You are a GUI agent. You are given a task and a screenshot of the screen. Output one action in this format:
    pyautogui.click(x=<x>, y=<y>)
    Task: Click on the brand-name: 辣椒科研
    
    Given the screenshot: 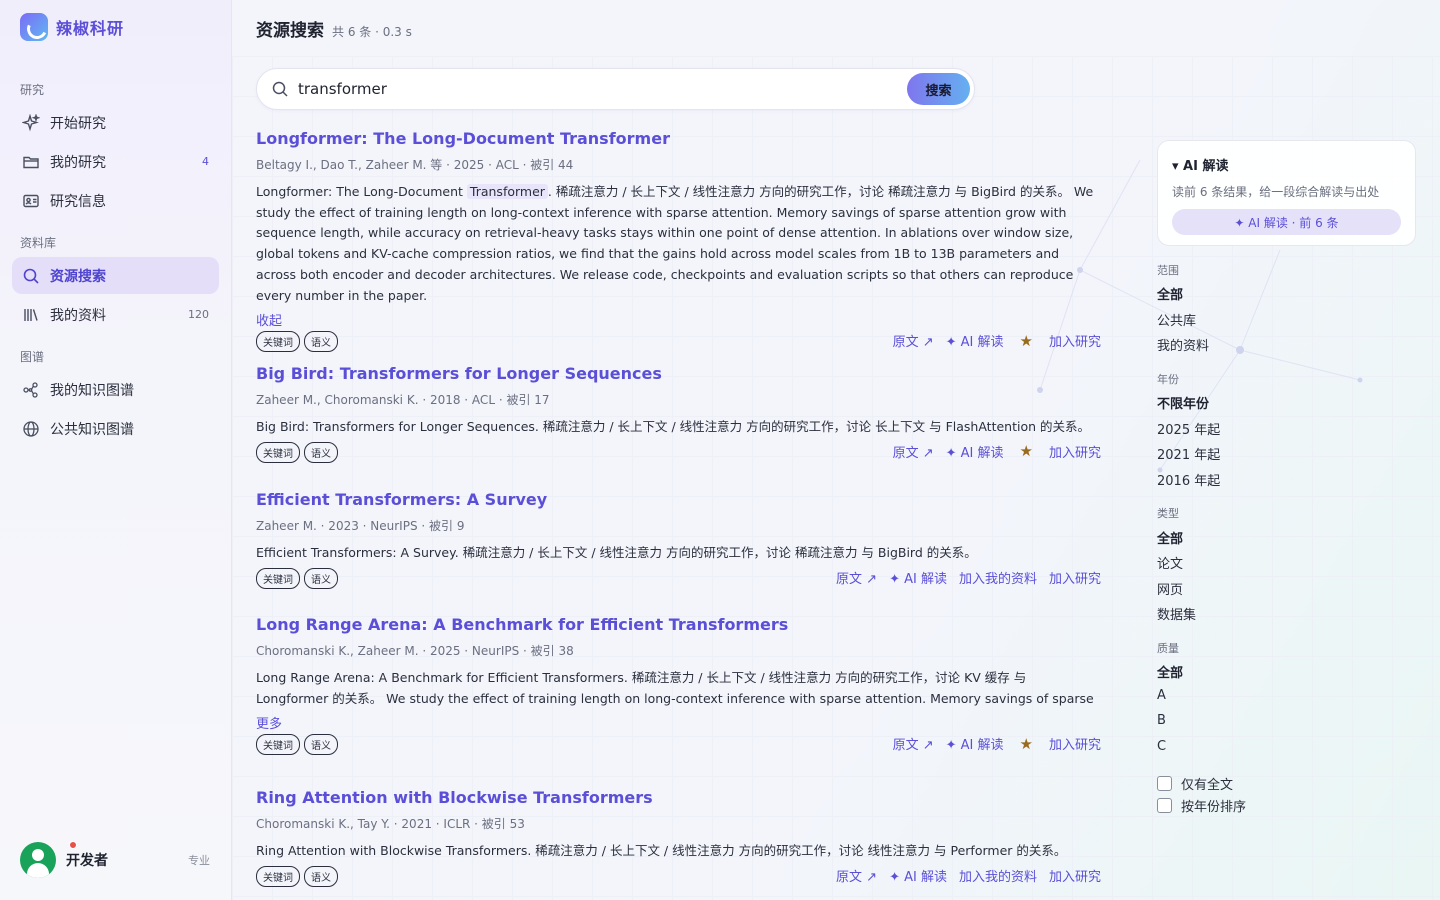 What is the action you would take?
    pyautogui.click(x=90, y=28)
    